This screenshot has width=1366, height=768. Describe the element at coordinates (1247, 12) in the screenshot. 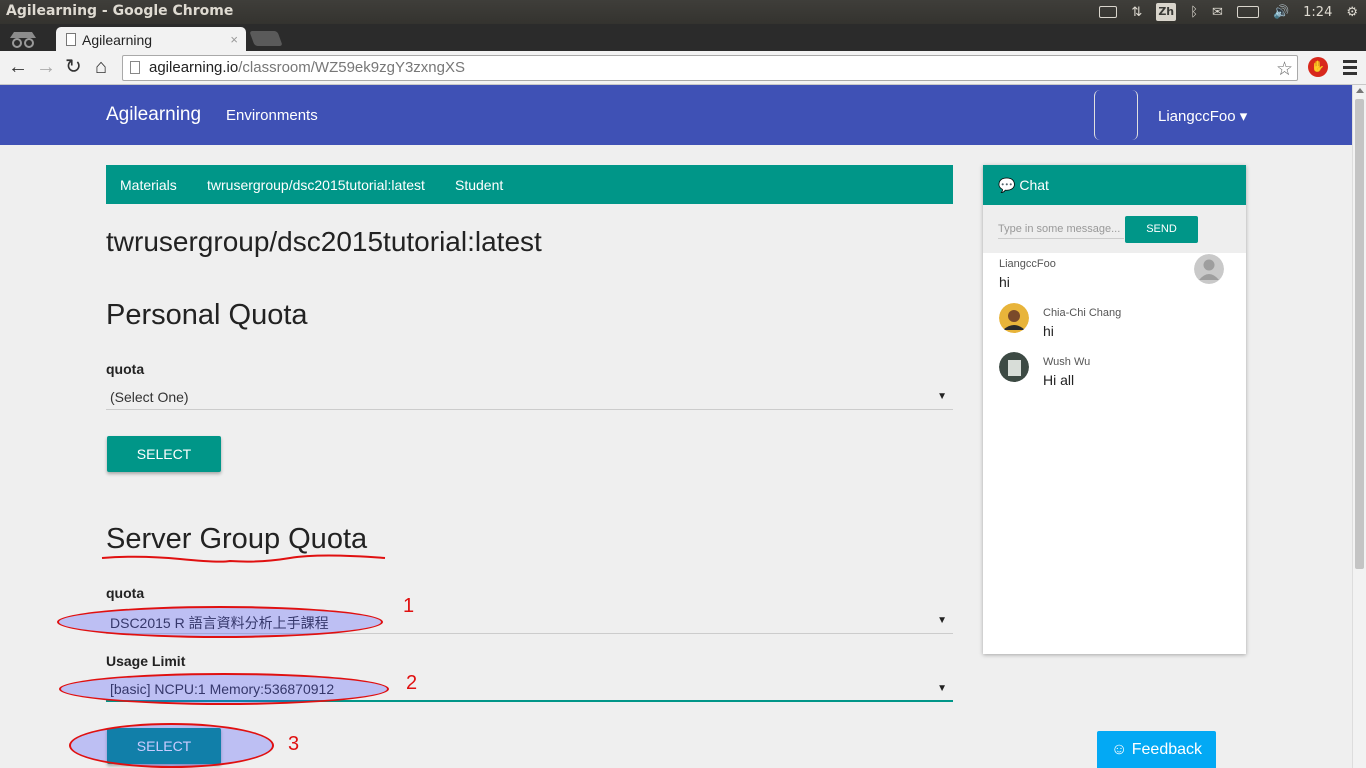

I see `battery-icon` at that location.